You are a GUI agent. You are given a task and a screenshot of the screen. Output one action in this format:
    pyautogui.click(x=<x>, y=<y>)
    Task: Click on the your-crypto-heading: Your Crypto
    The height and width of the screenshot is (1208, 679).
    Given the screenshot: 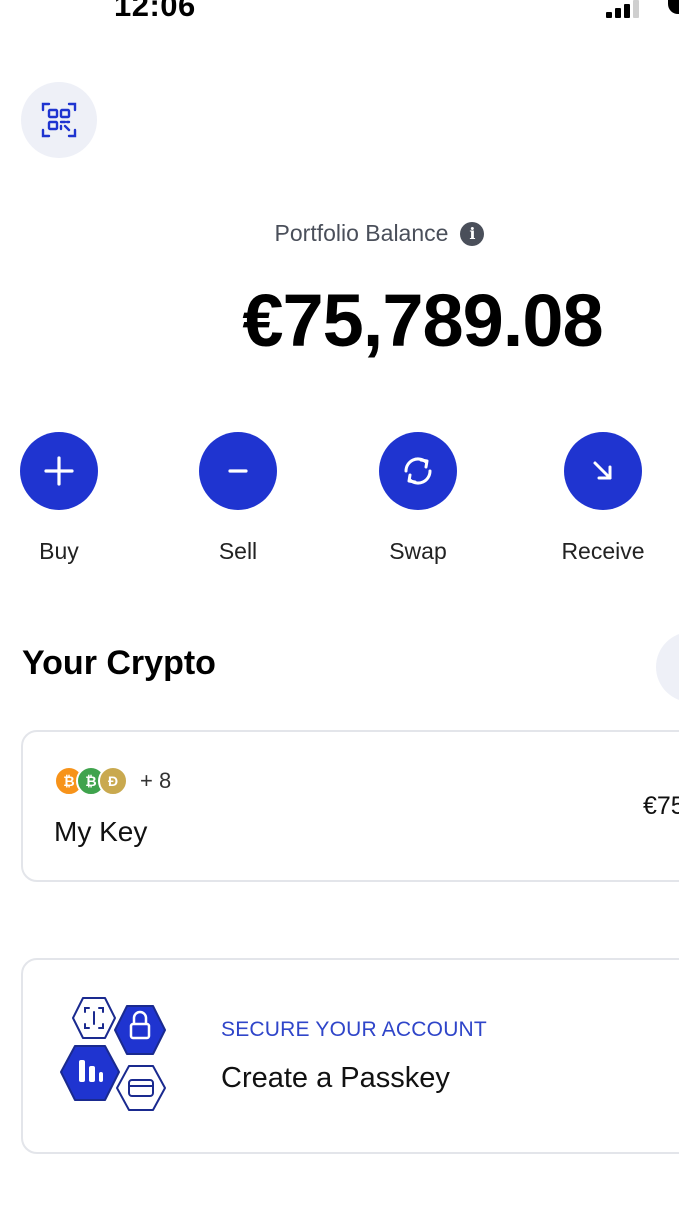 What is the action you would take?
    pyautogui.click(x=119, y=663)
    